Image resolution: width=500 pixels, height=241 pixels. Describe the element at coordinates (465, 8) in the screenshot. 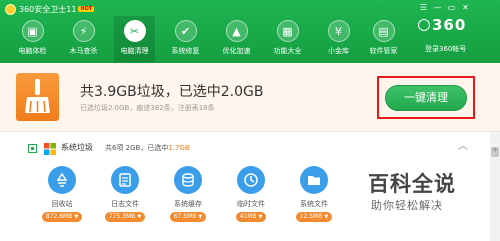

I see `close-icon: ✕` at that location.